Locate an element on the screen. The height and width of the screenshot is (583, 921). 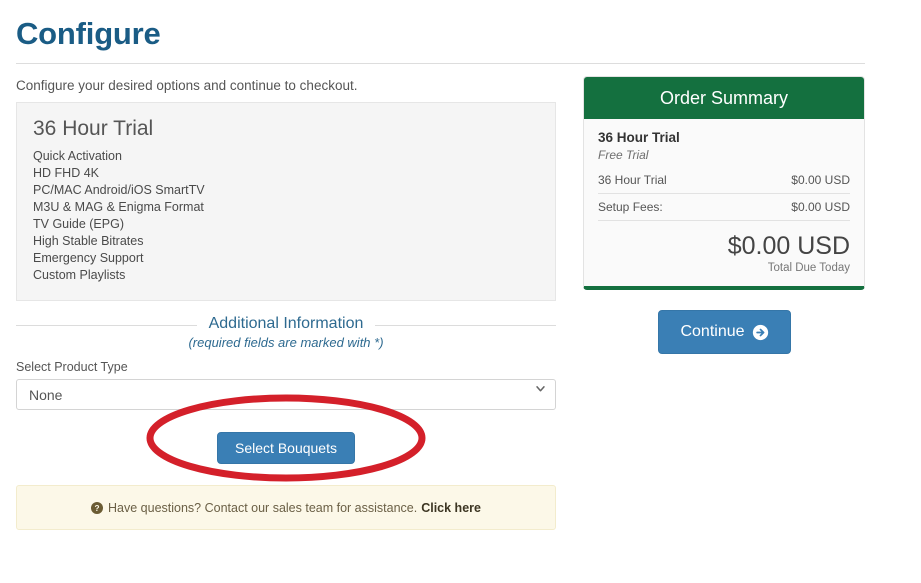
page-title: Configure is located at coordinates (88, 33).